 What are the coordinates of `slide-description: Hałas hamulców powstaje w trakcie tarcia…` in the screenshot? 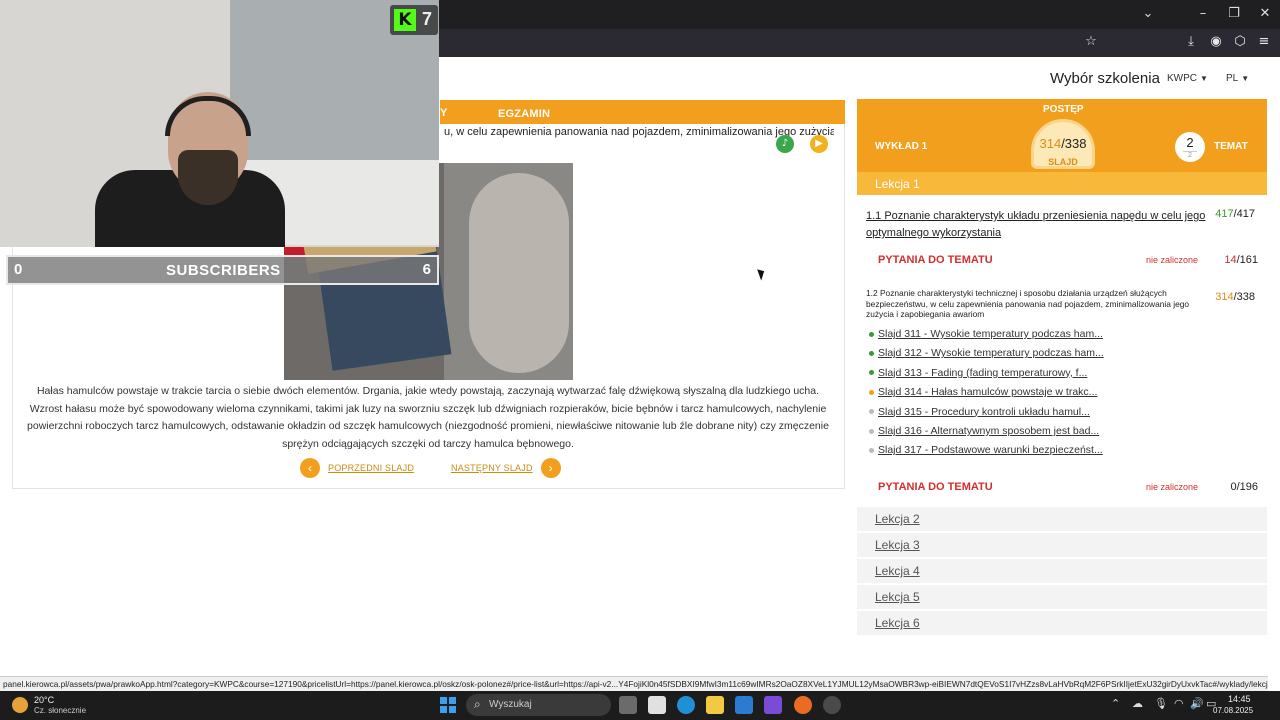 It's located at (428, 417).